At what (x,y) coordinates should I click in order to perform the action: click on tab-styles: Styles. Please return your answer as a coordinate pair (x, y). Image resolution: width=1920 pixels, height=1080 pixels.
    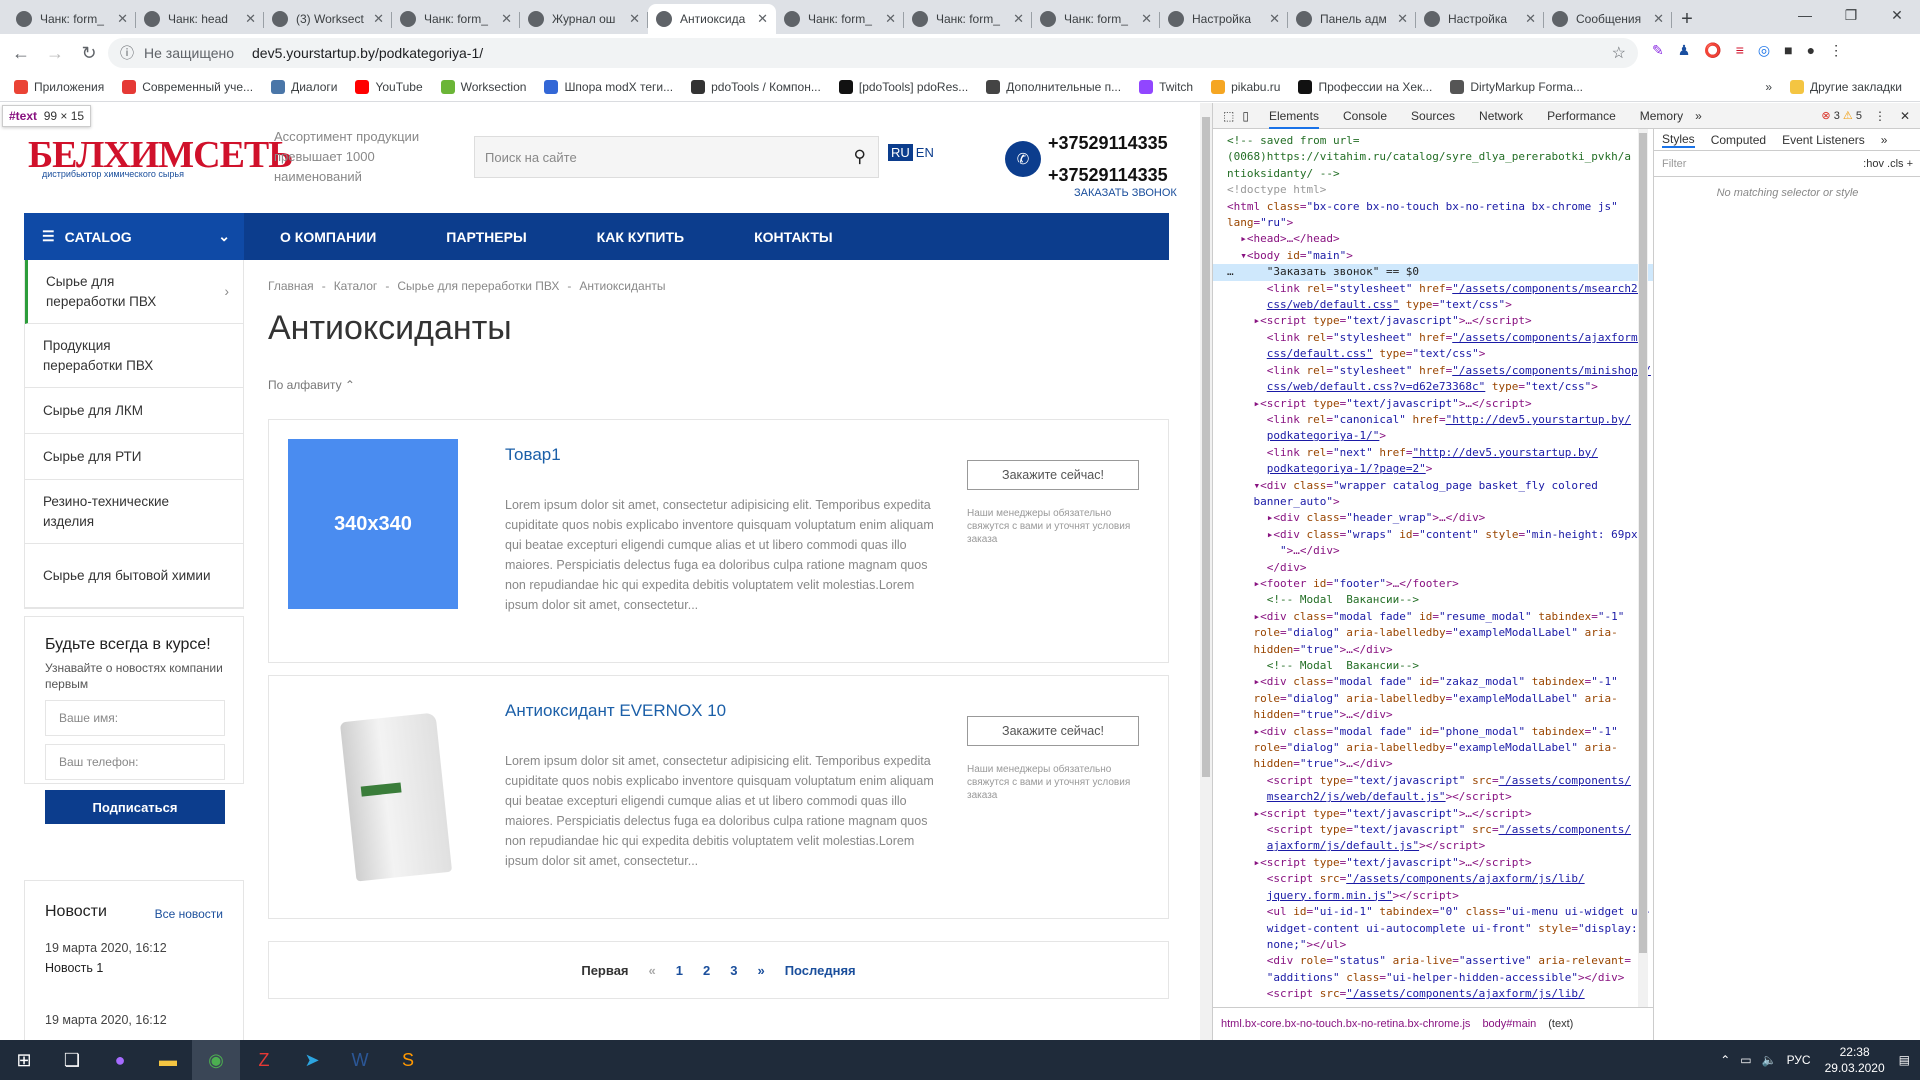
    Looking at the image, I should click on (1678, 140).